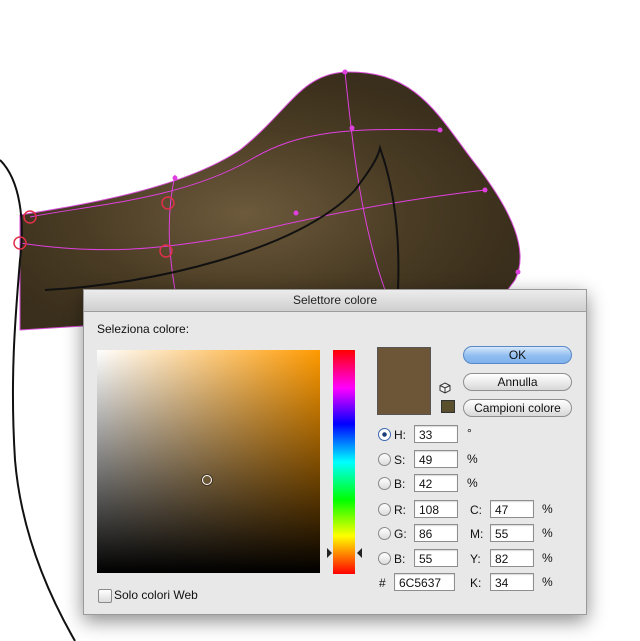 Image resolution: width=640 pixels, height=641 pixels. I want to click on color-swatches-button: Campioni colore, so click(517, 408).